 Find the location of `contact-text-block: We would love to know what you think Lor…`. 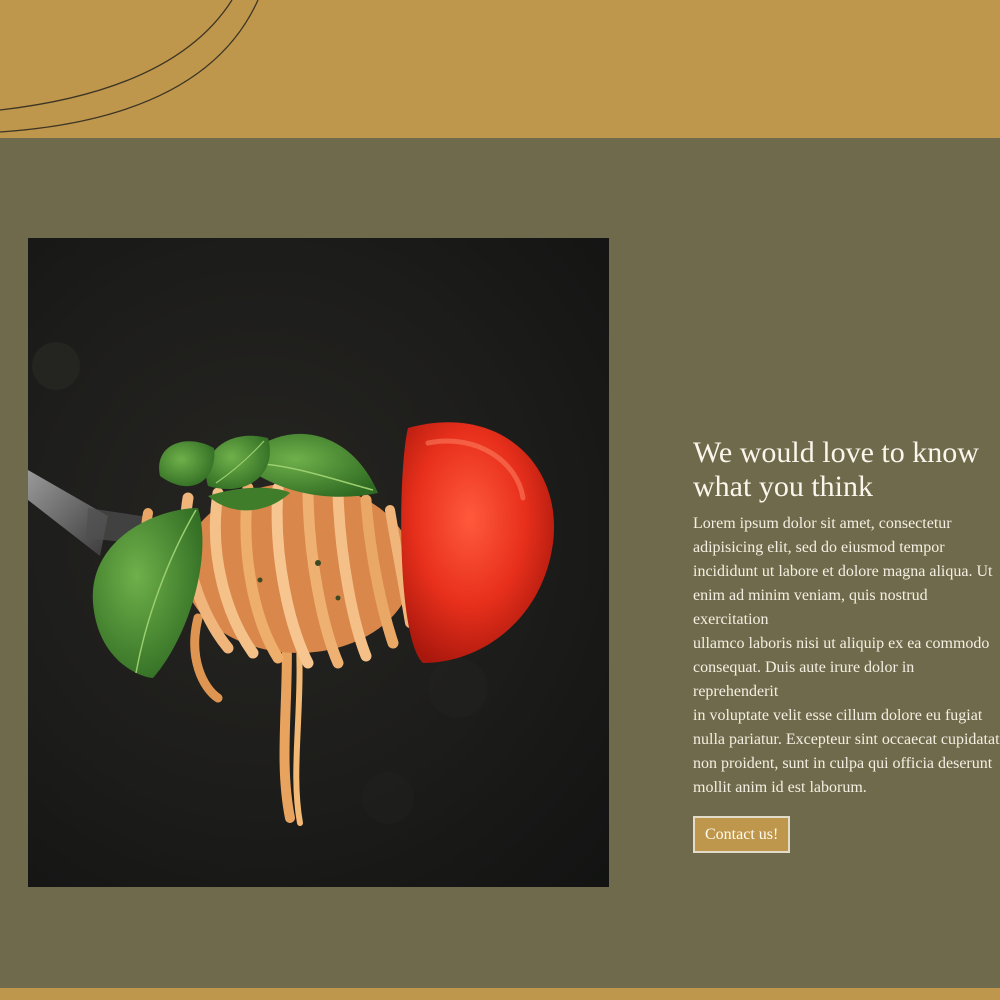

contact-text-block: We would love to know what you think Lor… is located at coordinates (846, 644).